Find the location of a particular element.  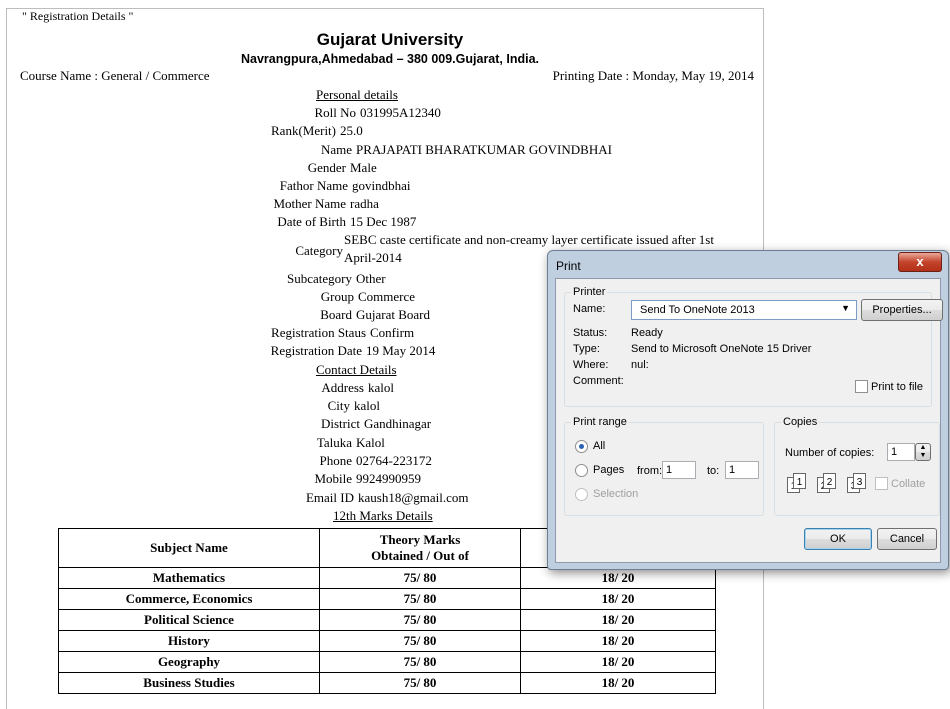

theory-marks-header-line1: Theory Marks is located at coordinates (420, 539).